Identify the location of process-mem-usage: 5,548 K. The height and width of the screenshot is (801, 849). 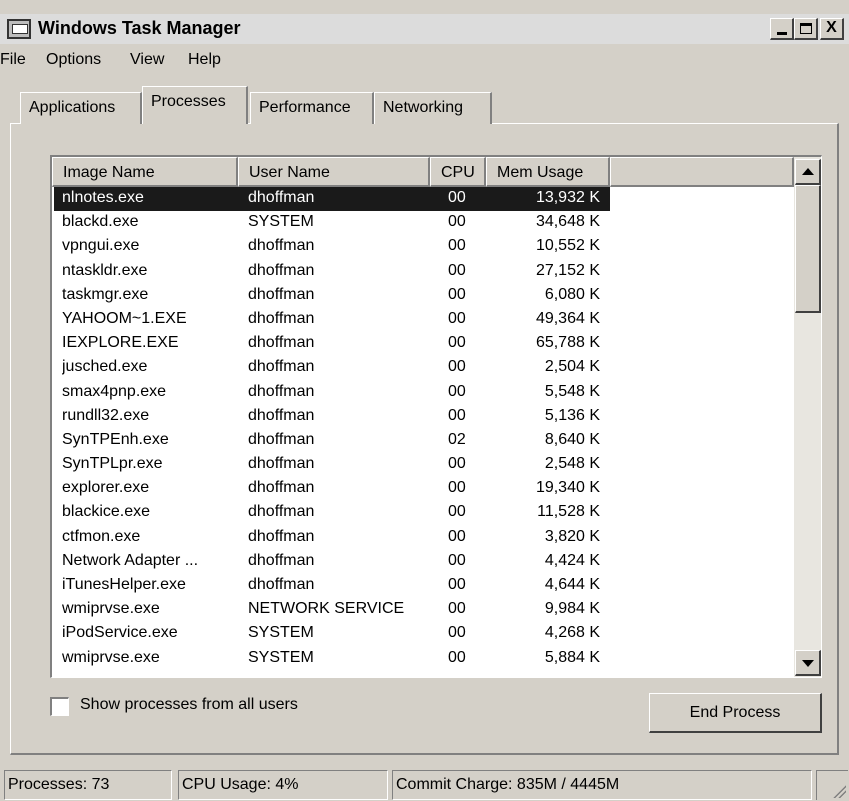
(572, 391).